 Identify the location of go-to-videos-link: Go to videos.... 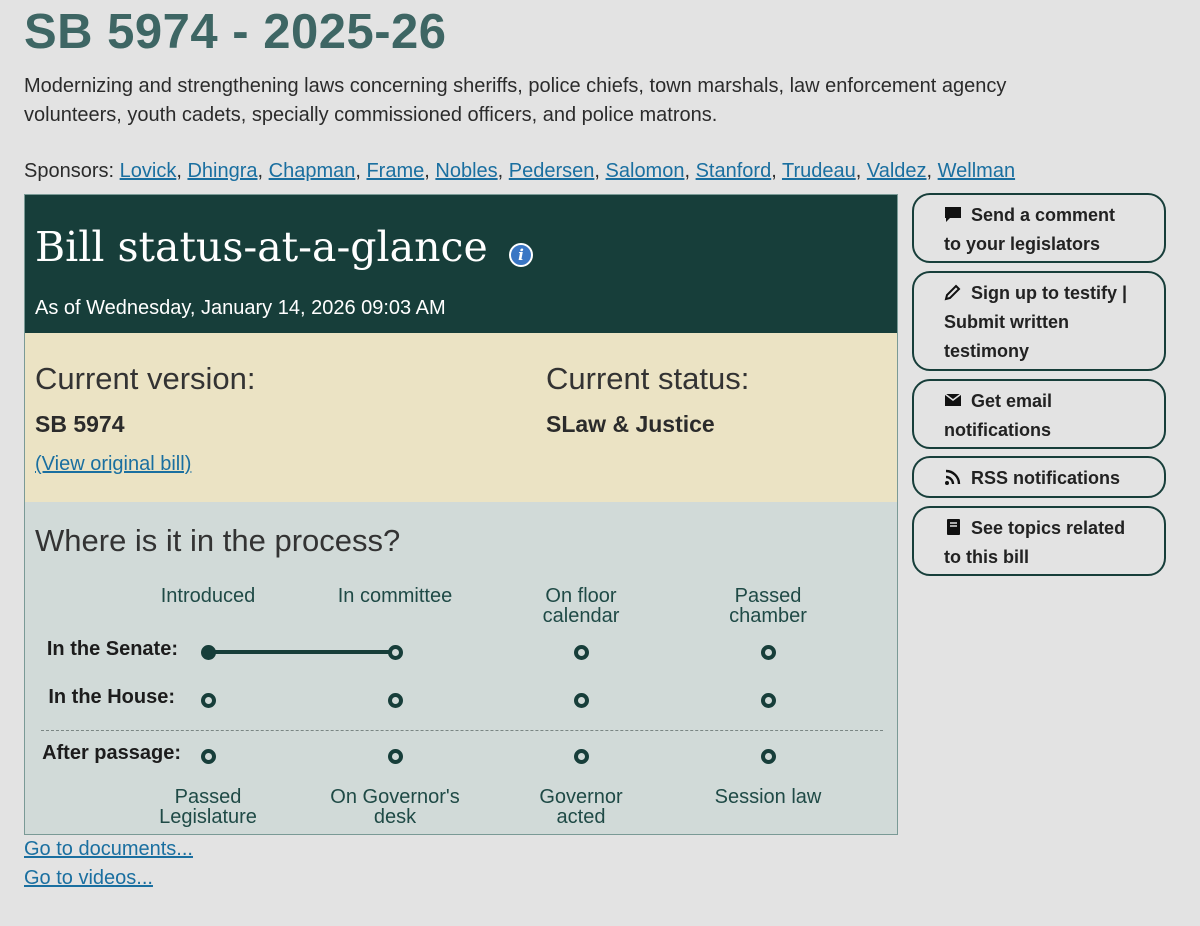
(88, 878).